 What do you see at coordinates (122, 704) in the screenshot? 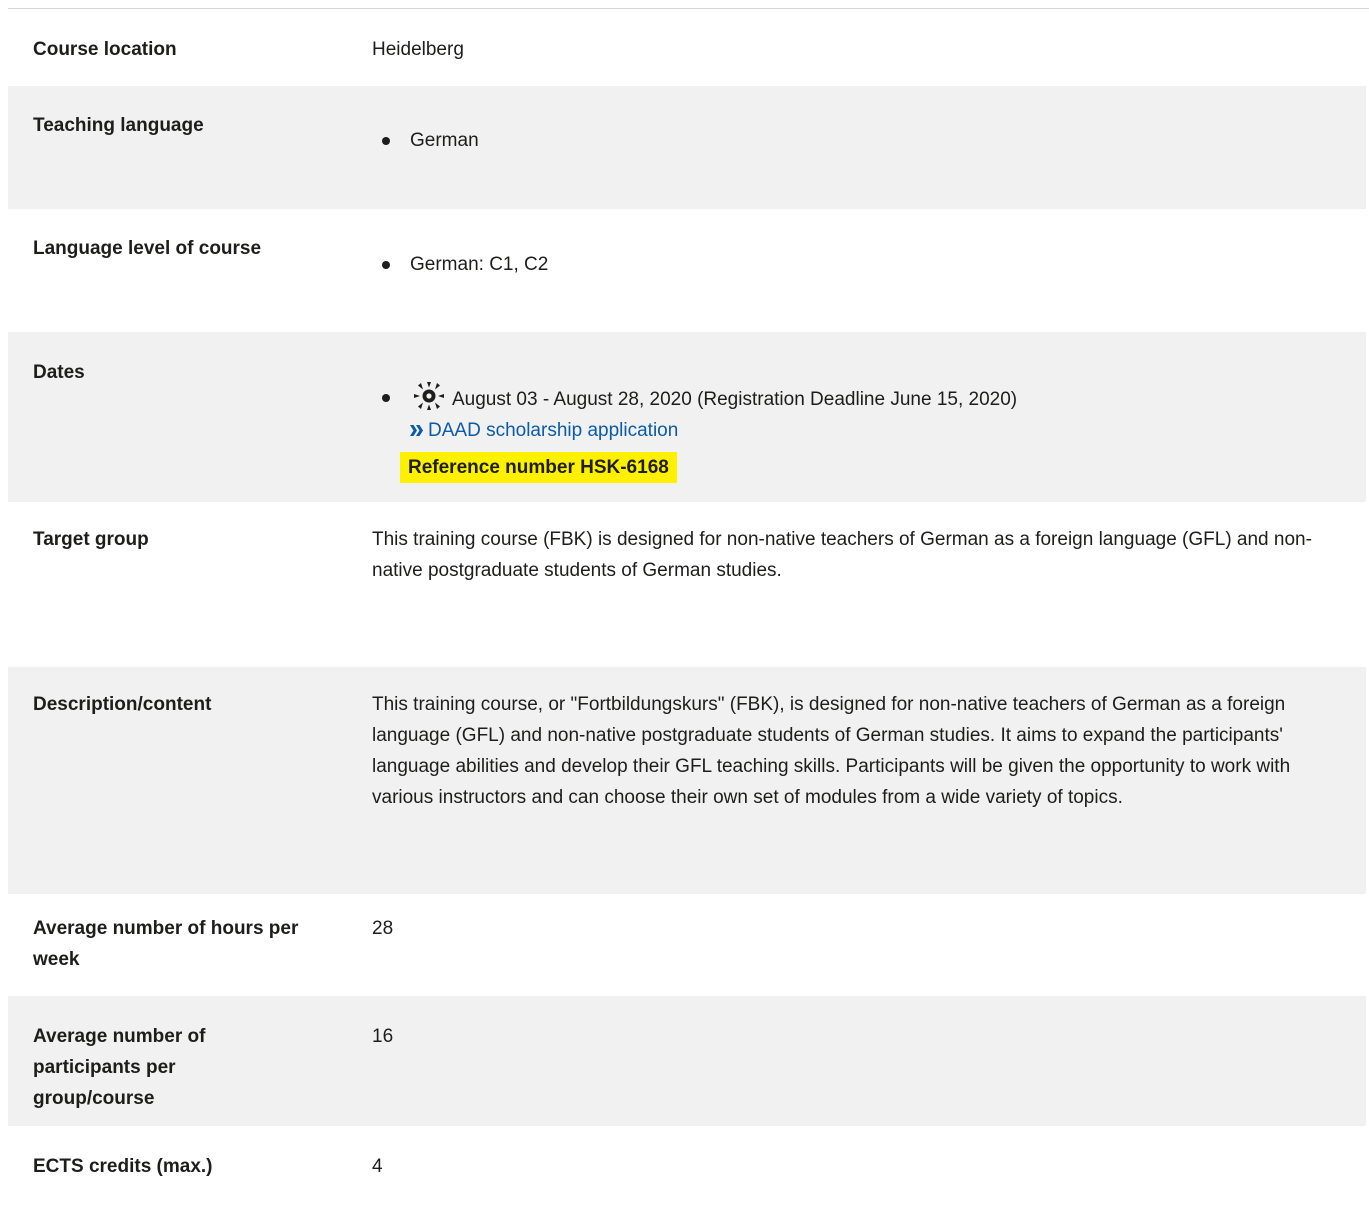
I see `row-label: Description/content` at bounding box center [122, 704].